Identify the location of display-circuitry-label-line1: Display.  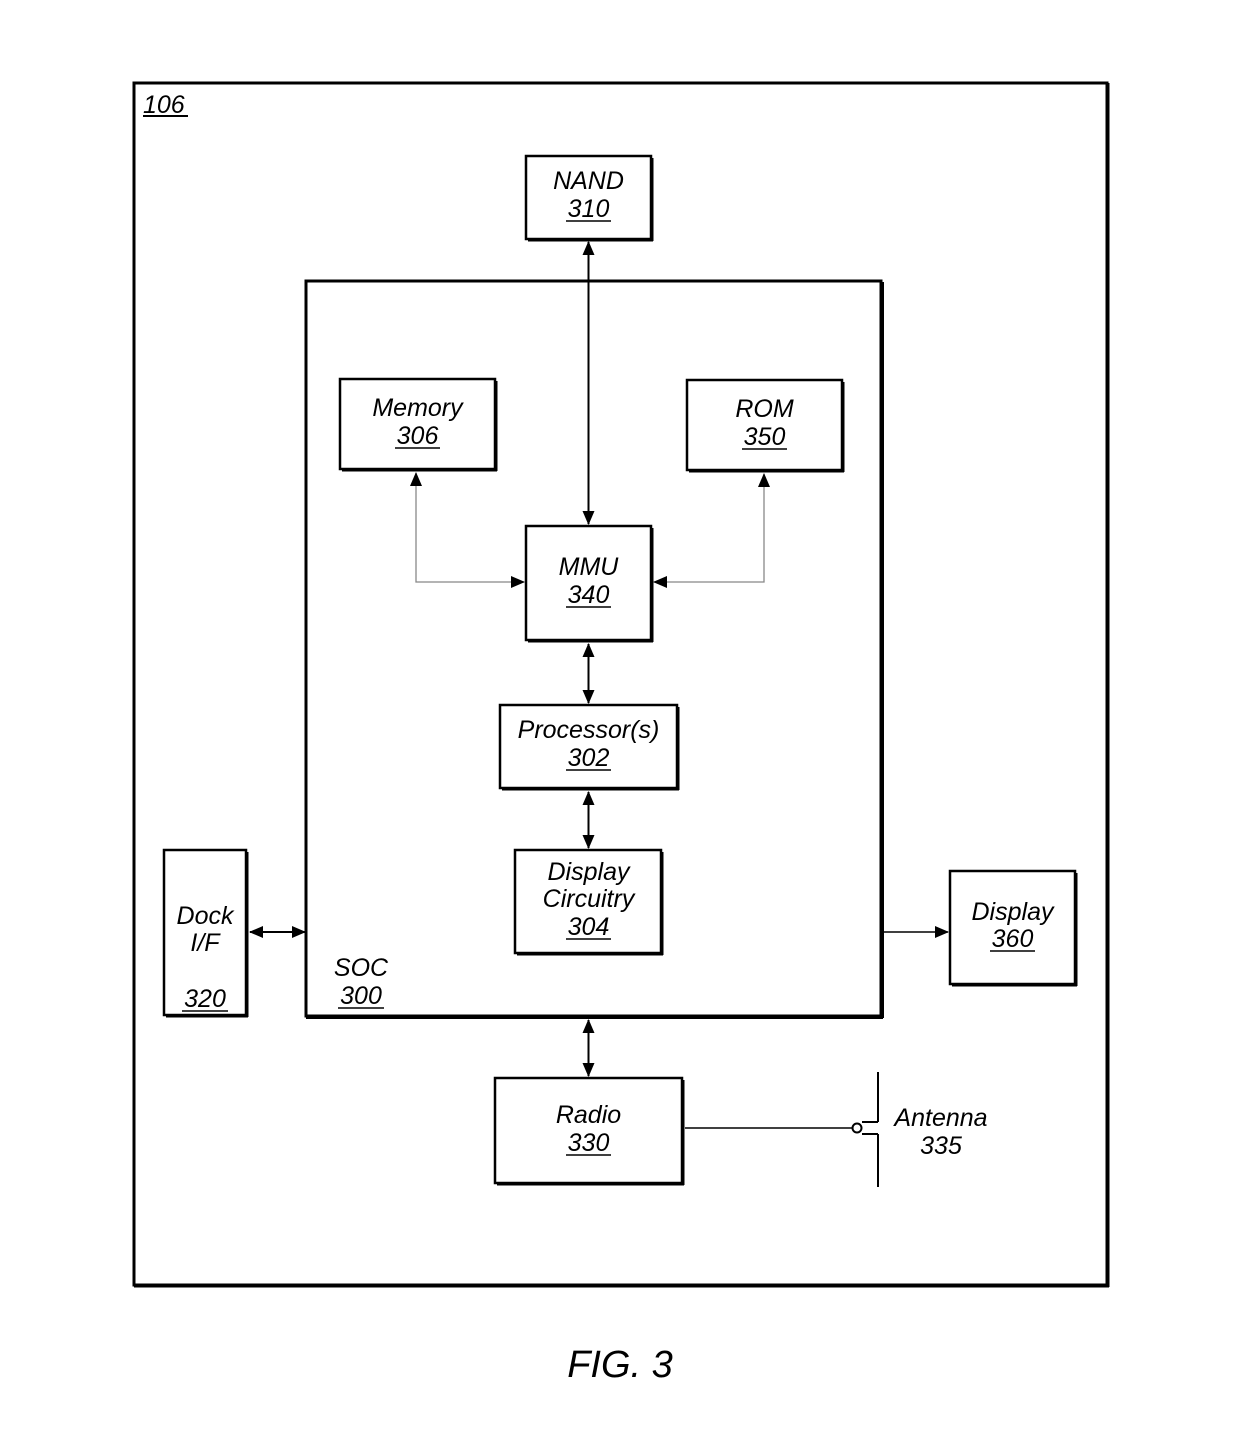
(589, 872).